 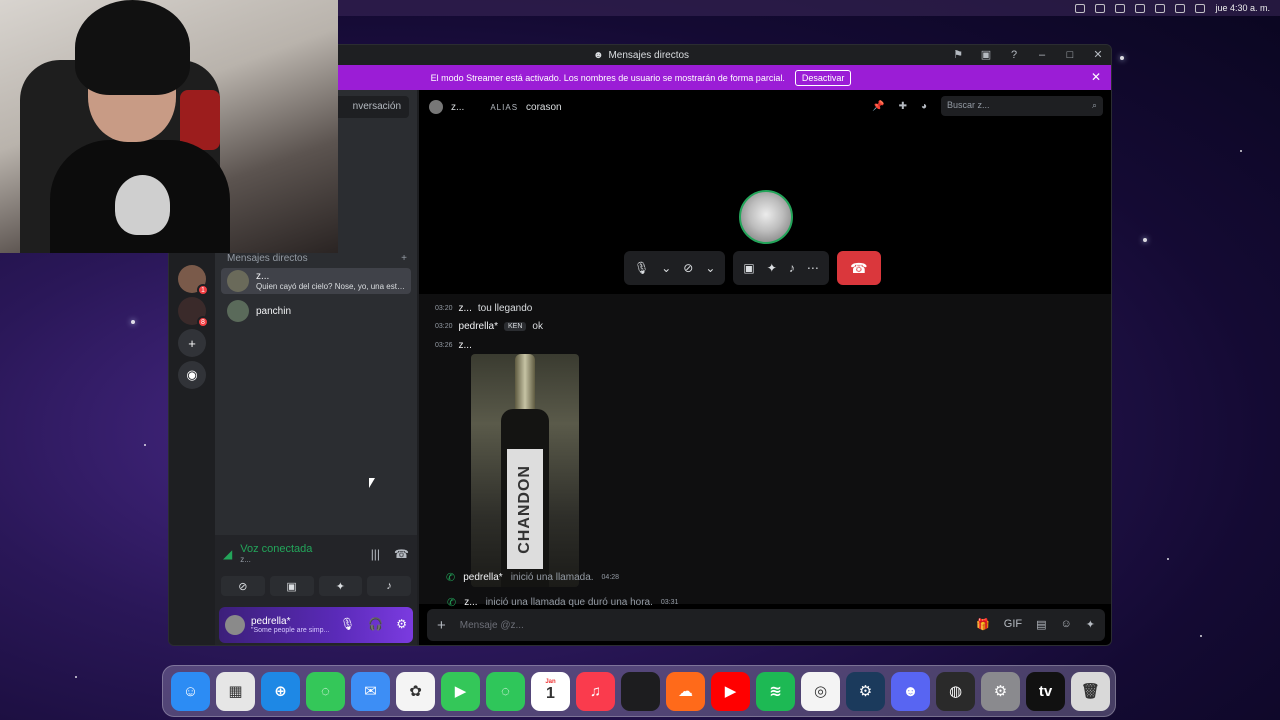 I want to click on system-message-time: 03:31, so click(x=669, y=602).